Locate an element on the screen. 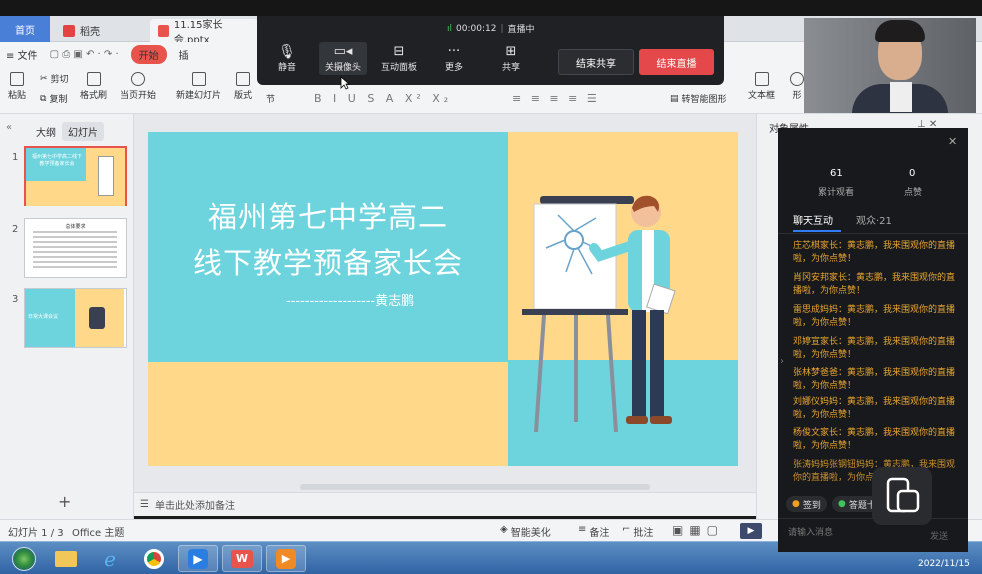 The height and width of the screenshot is (574, 982). collapse-pane-icon: « is located at coordinates (9, 127).